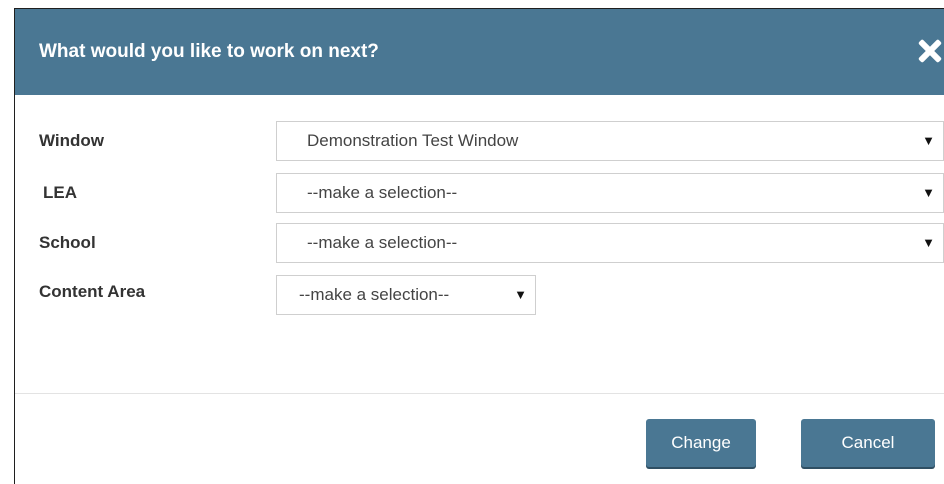 Image resolution: width=944 pixels, height=484 pixels. What do you see at coordinates (67, 242) in the screenshot?
I see `school-label: School` at bounding box center [67, 242].